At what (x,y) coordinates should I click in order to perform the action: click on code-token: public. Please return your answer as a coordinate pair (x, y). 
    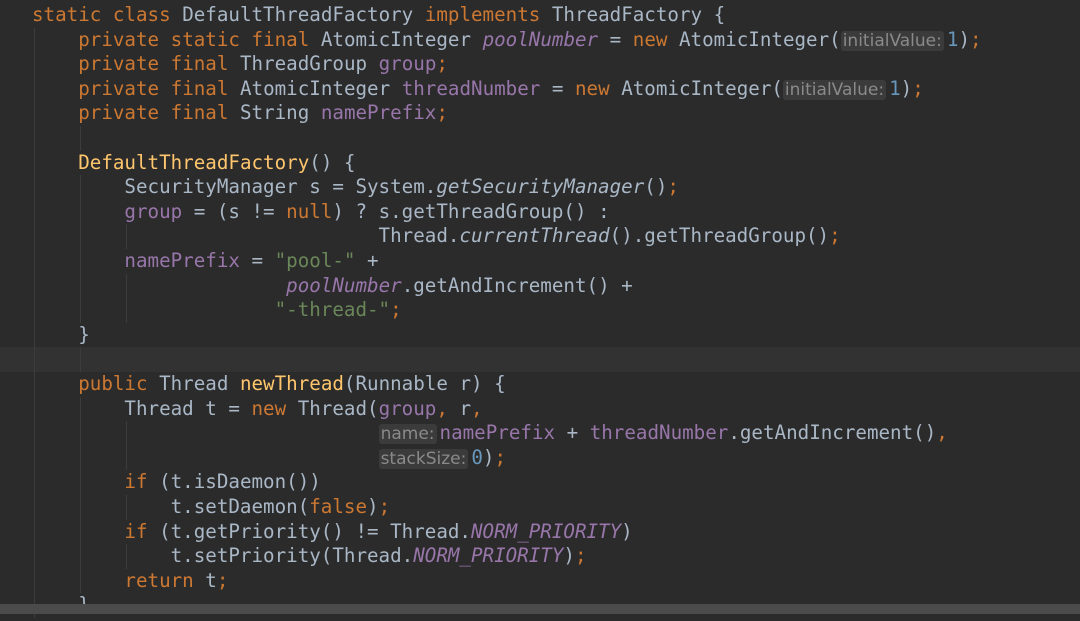
    Looking at the image, I should click on (113, 383).